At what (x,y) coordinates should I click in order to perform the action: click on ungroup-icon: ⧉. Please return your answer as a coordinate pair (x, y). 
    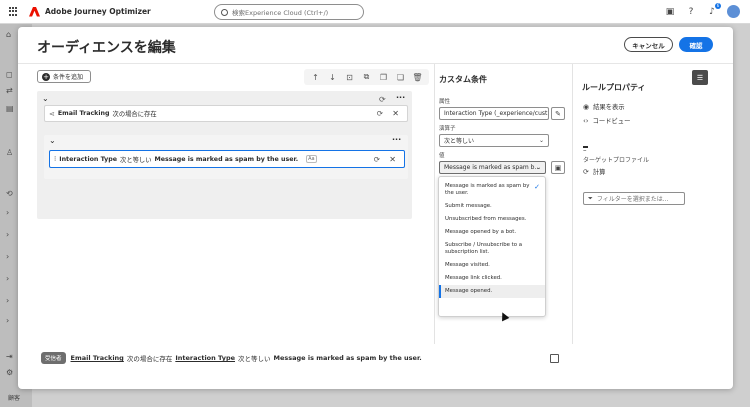
    Looking at the image, I should click on (366, 77).